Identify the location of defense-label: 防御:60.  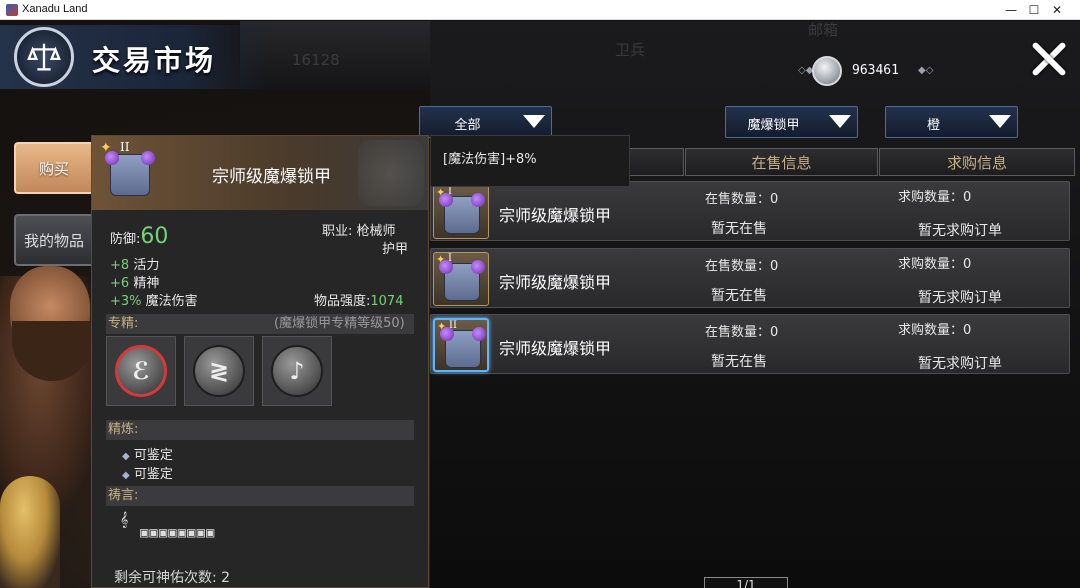
(139, 236).